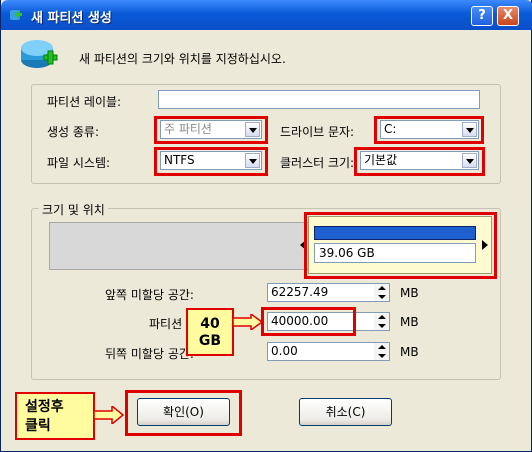  I want to click on back-unallocated-input: 0.00, so click(321, 351).